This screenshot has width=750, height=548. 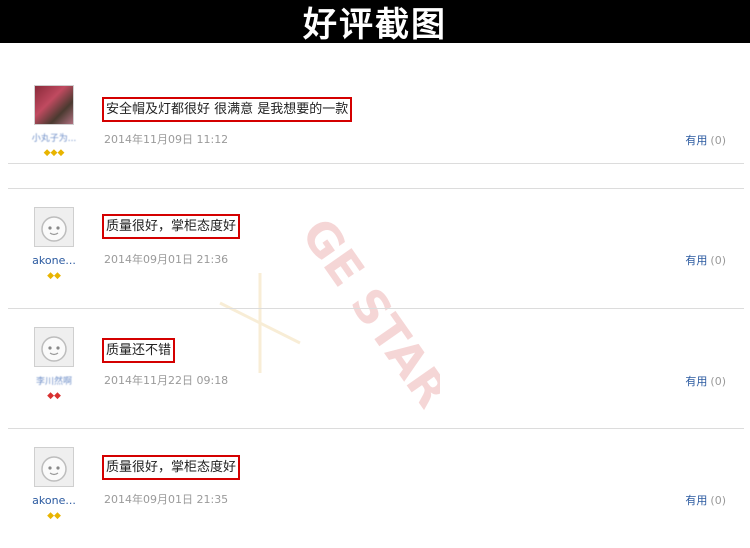 What do you see at coordinates (54, 380) in the screenshot?
I see `username: 李川然啊` at bounding box center [54, 380].